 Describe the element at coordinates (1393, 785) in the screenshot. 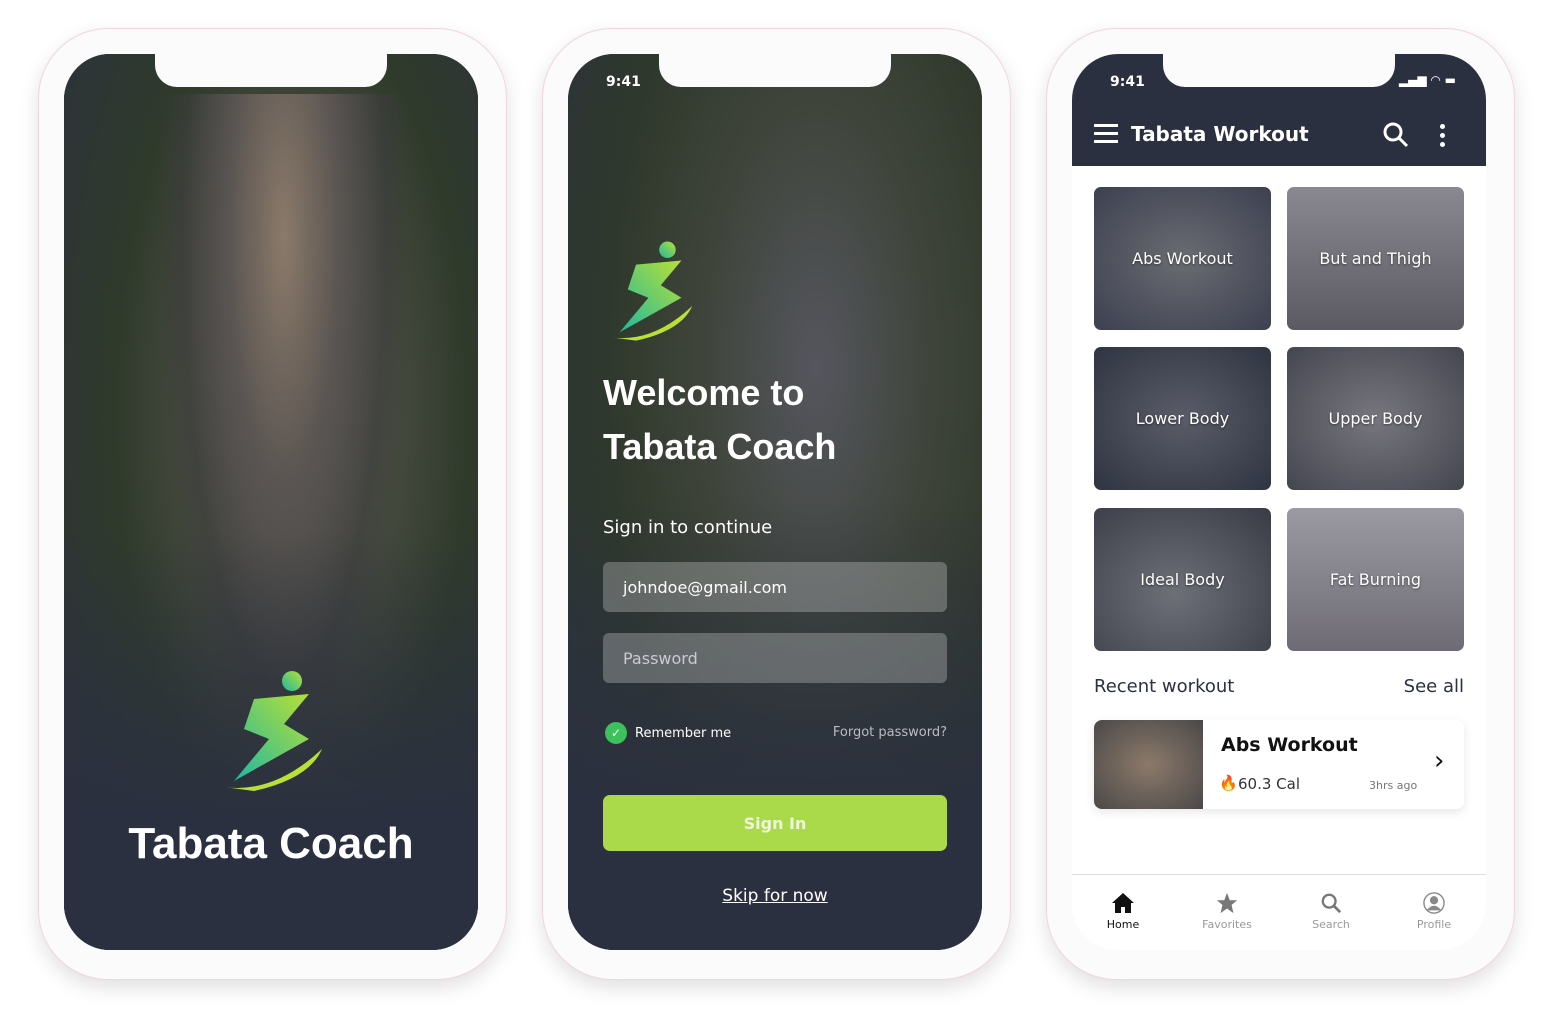

I see `recent-workout-time: 3hrs ago` at that location.